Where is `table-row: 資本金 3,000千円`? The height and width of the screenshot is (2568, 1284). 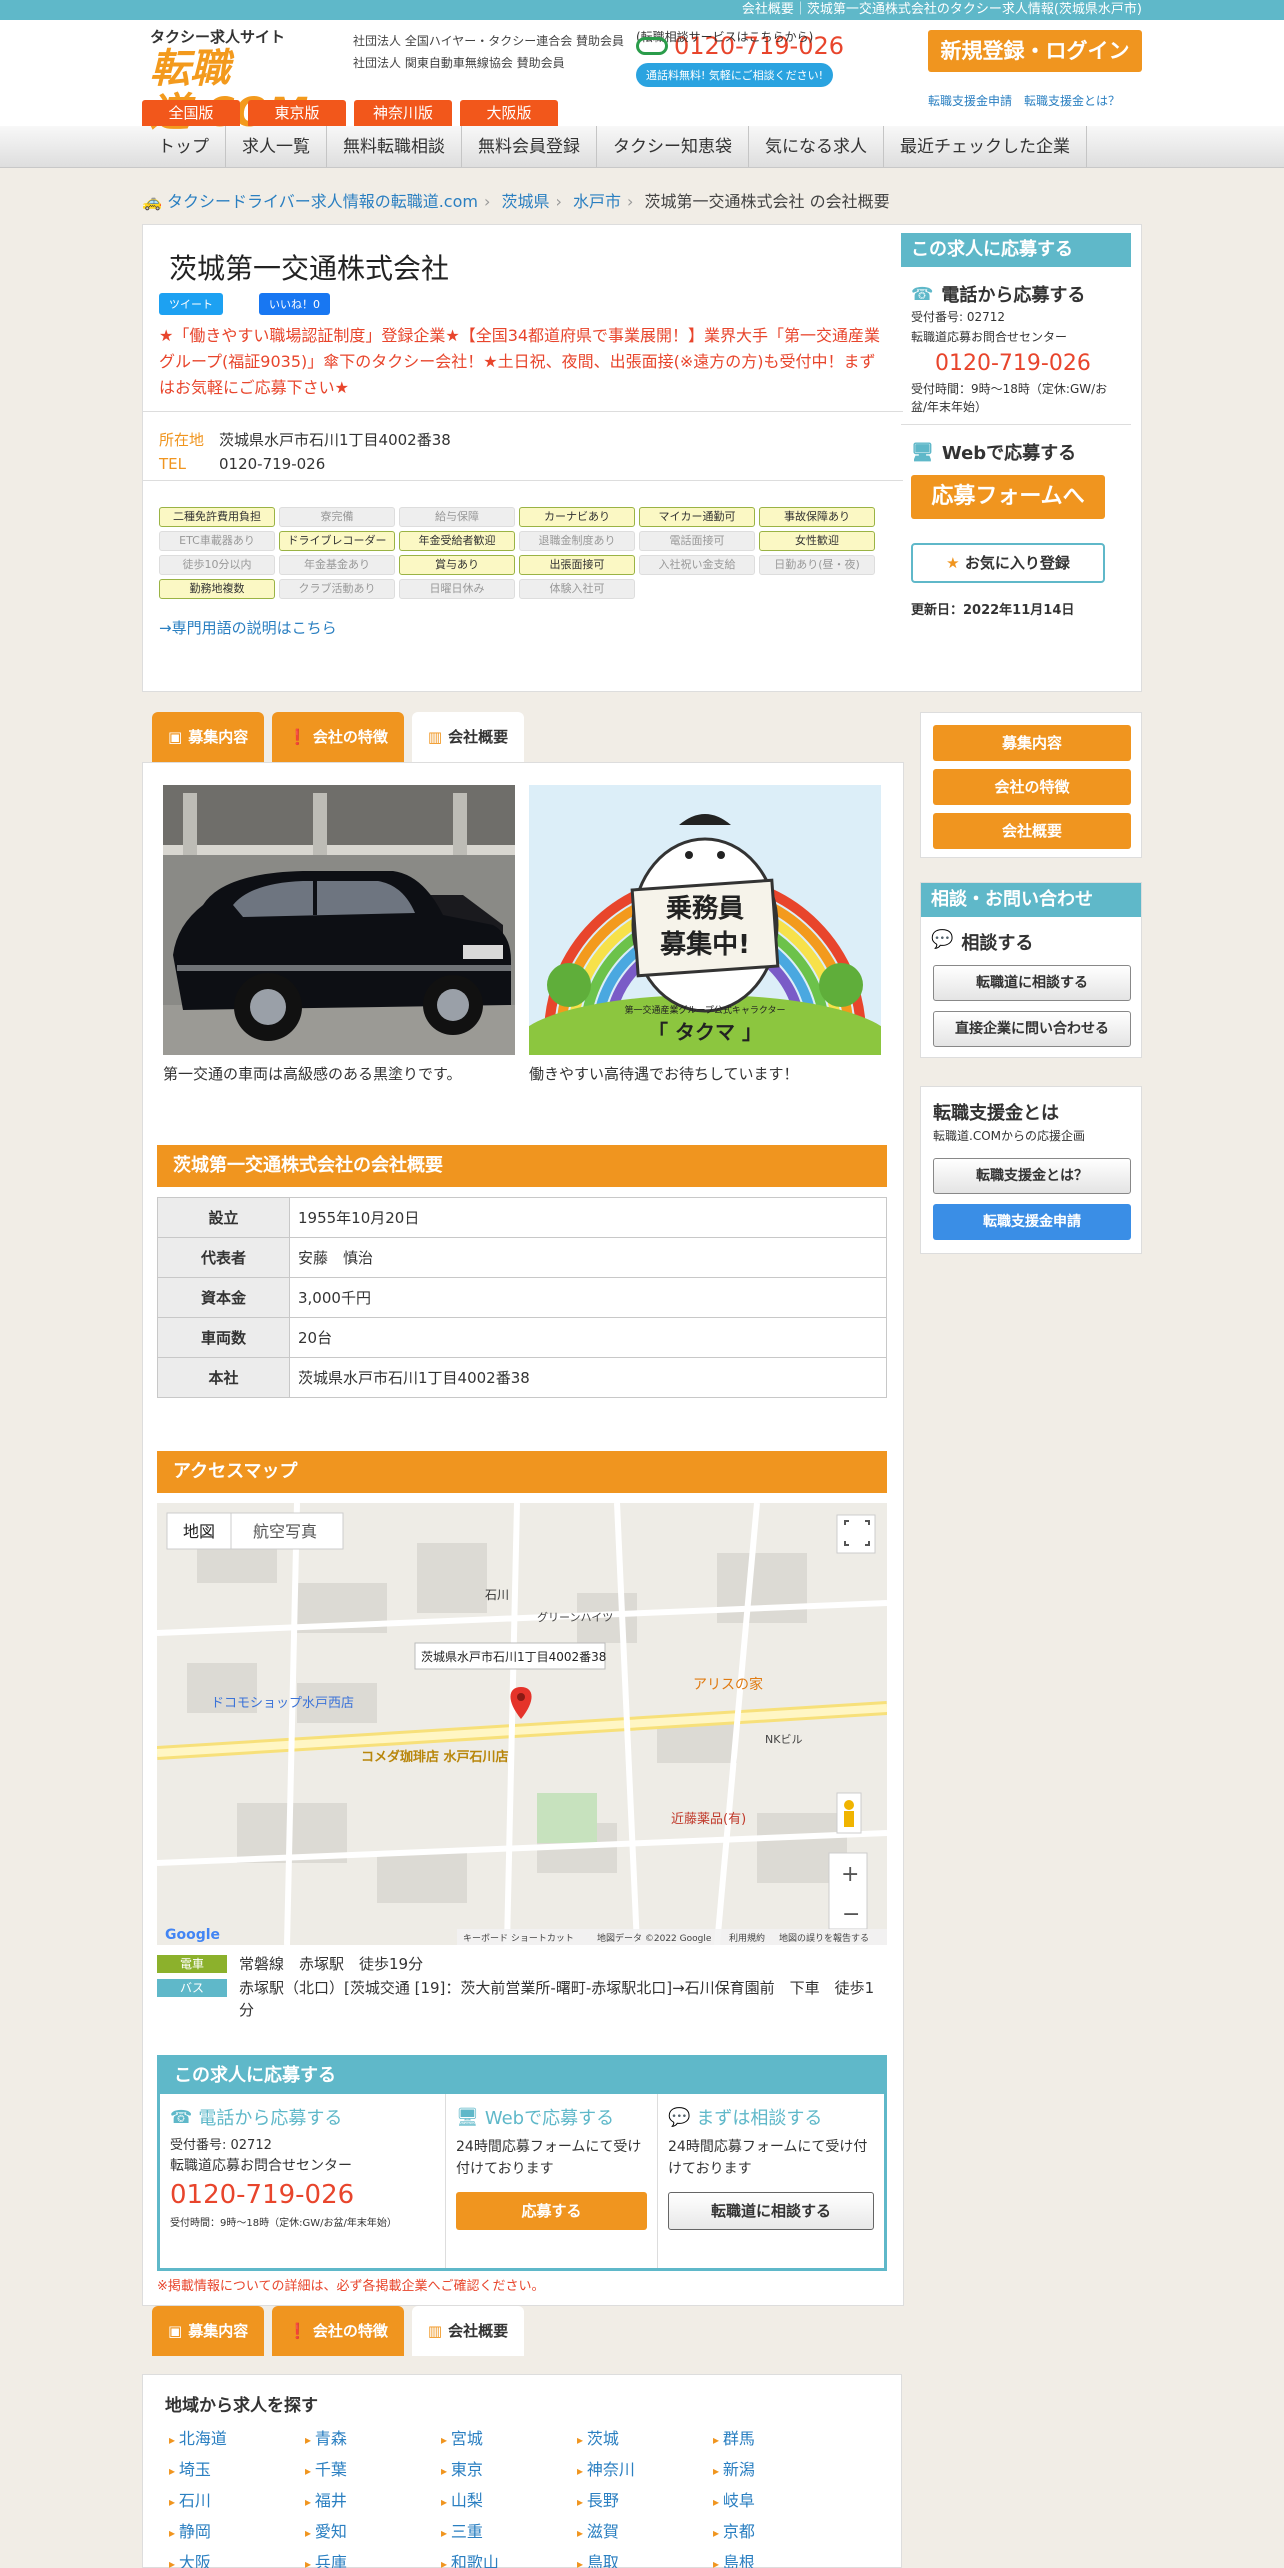
table-row: 資本金 3,000千円 is located at coordinates (522, 1297).